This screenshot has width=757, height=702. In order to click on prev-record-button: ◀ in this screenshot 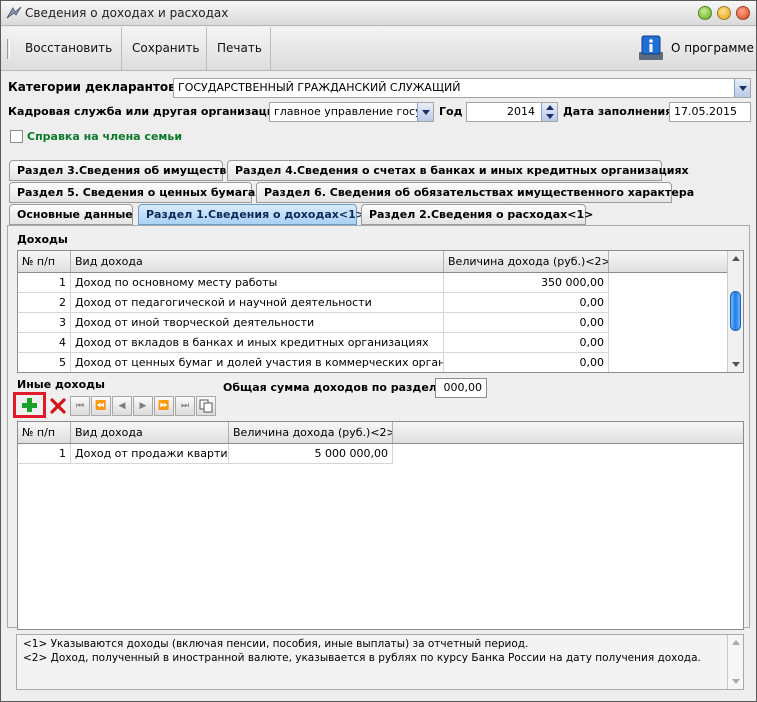, I will do `click(122, 406)`.